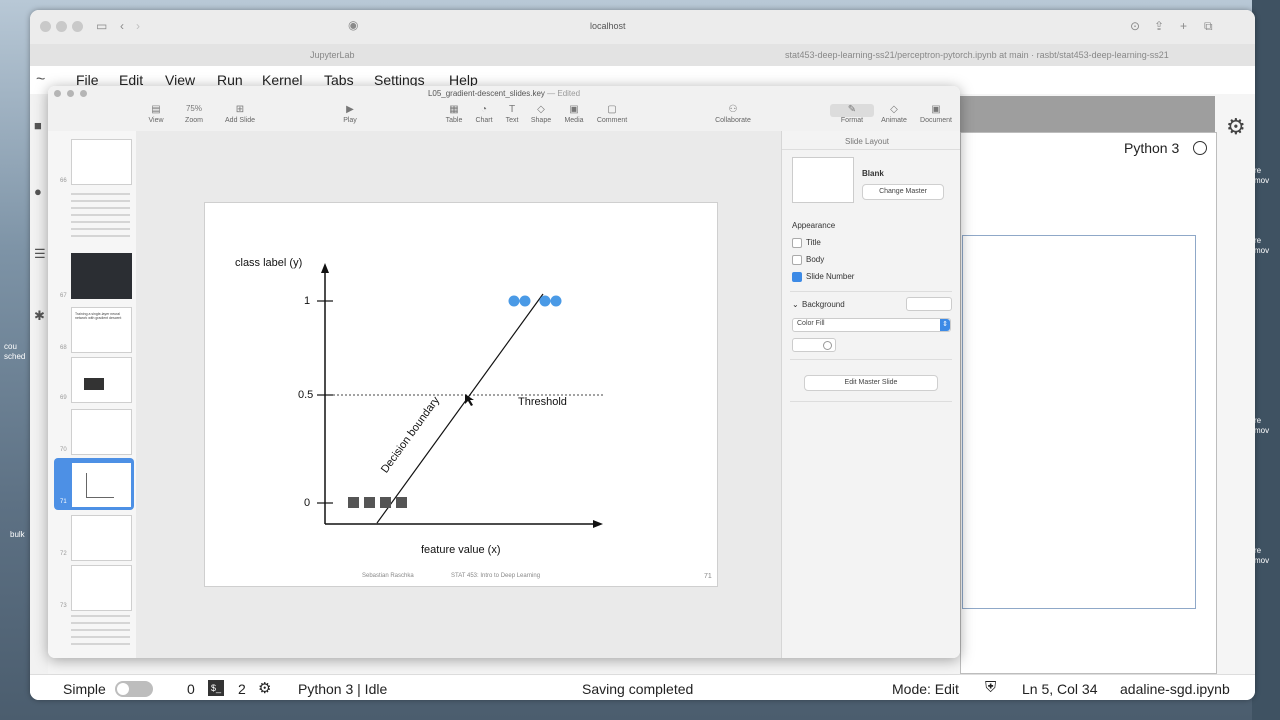  I want to click on divider, so click(871, 359).